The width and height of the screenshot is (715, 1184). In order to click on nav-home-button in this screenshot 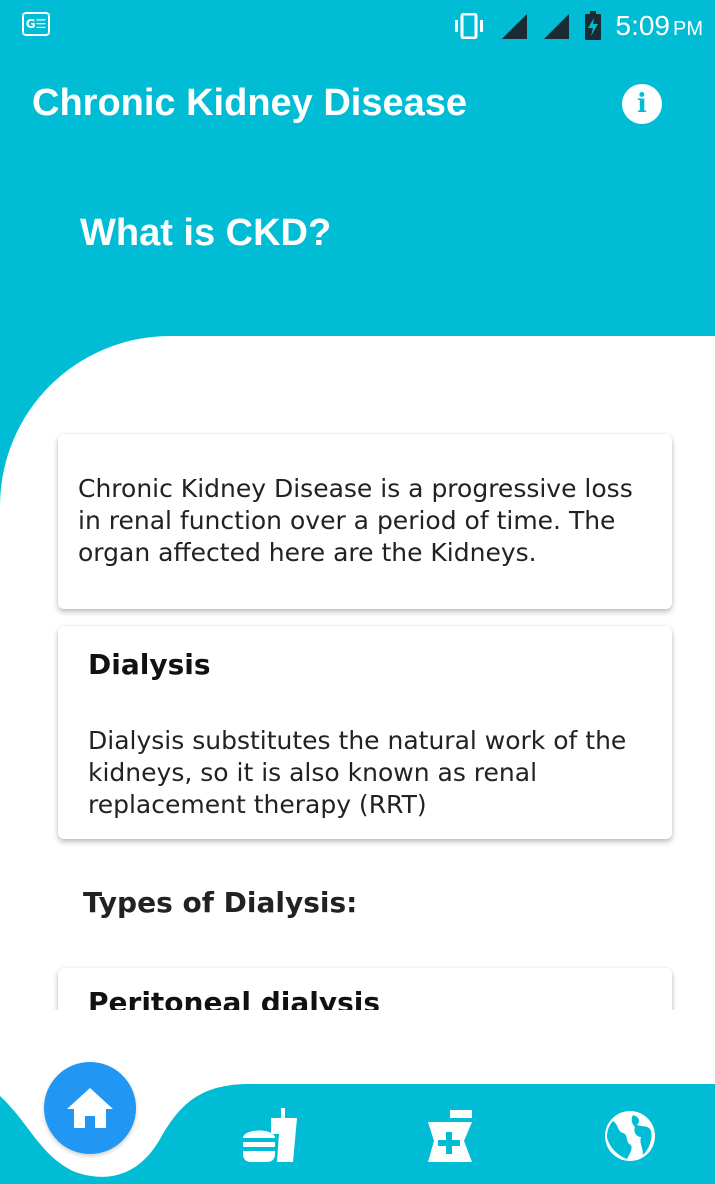, I will do `click(90, 1108)`.